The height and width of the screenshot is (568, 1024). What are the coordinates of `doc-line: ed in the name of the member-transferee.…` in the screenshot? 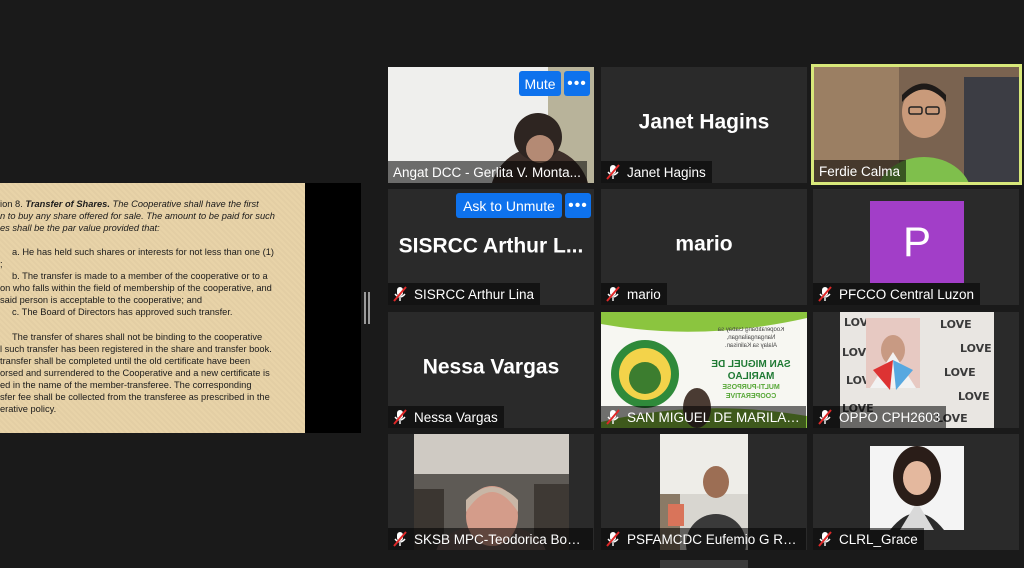 It's located at (126, 385).